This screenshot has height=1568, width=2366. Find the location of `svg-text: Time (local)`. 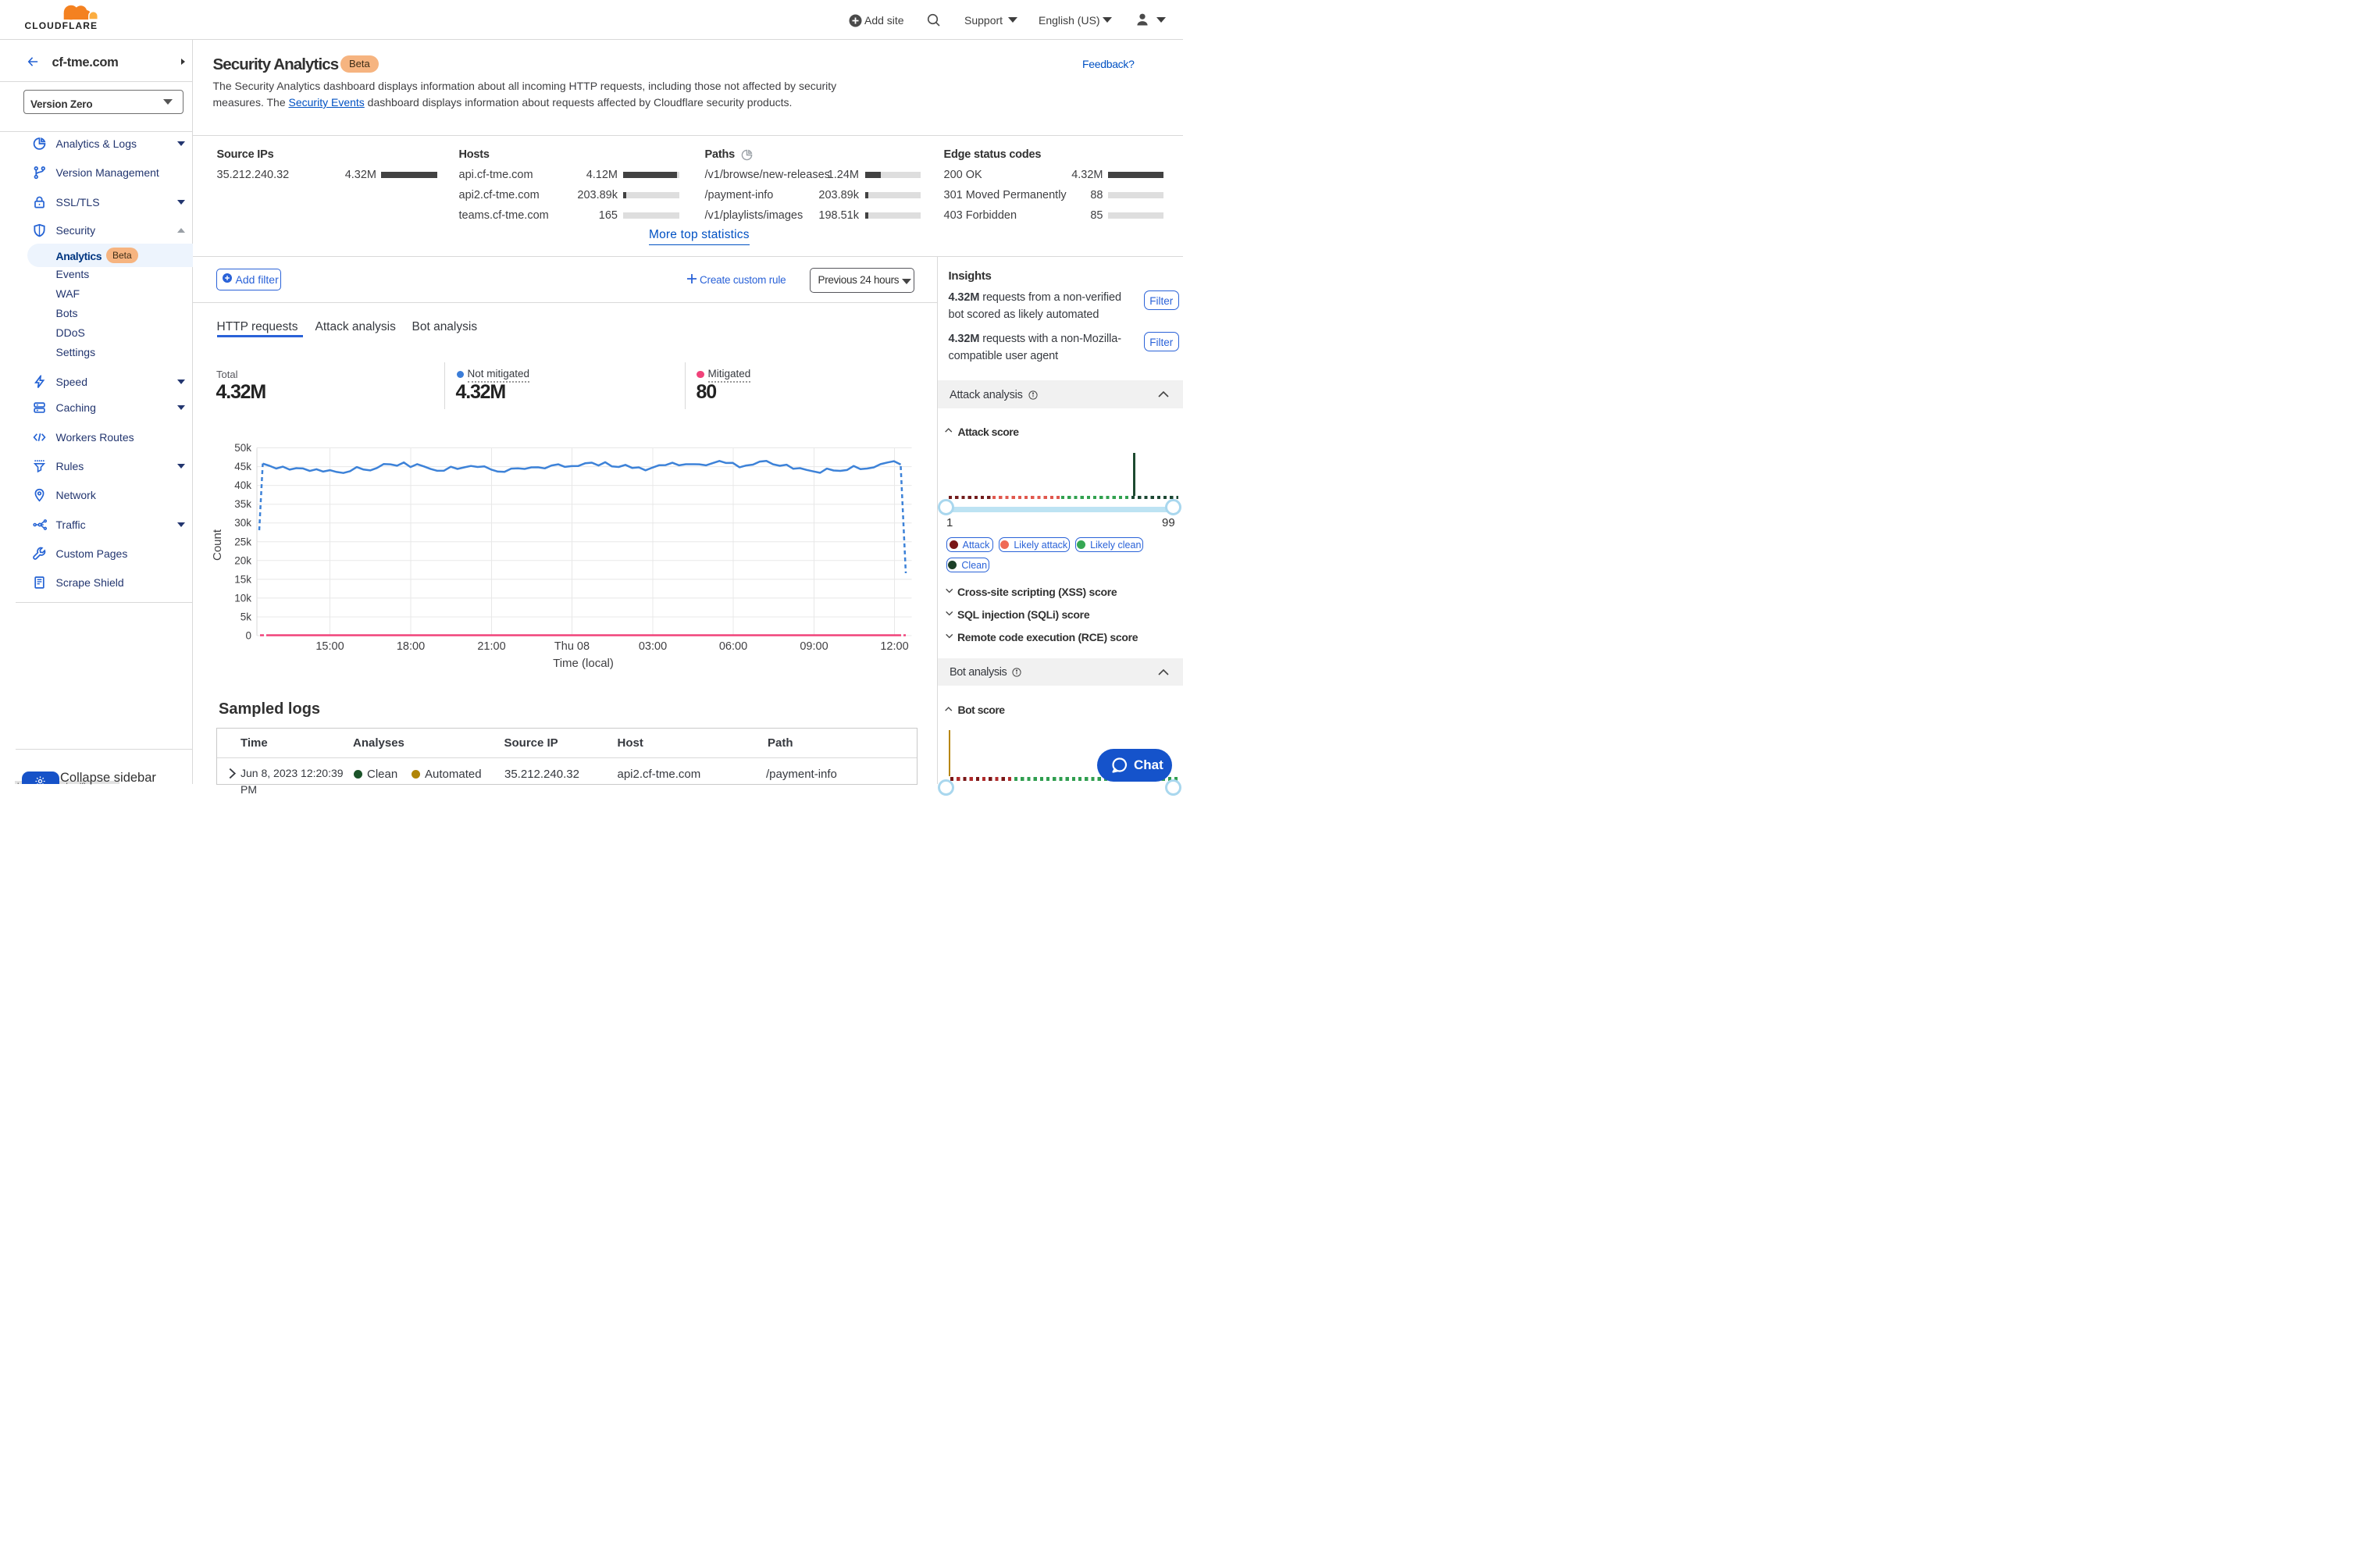

svg-text: Time (local) is located at coordinates (583, 663).